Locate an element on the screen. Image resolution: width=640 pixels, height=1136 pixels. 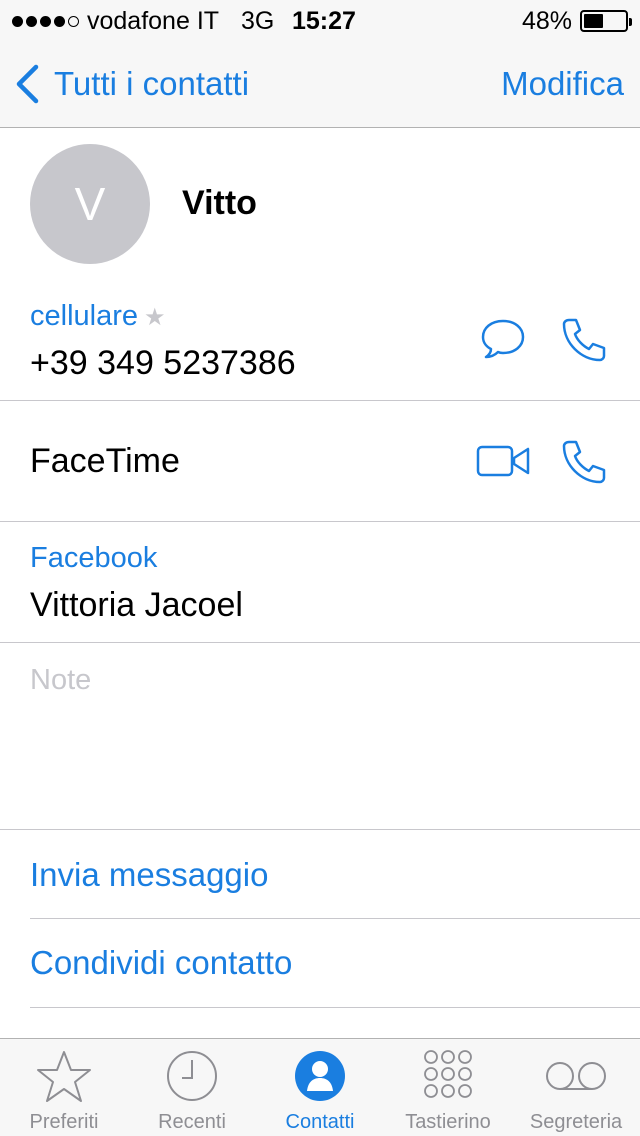
phone-label-text: cellulare is located at coordinates (84, 316).